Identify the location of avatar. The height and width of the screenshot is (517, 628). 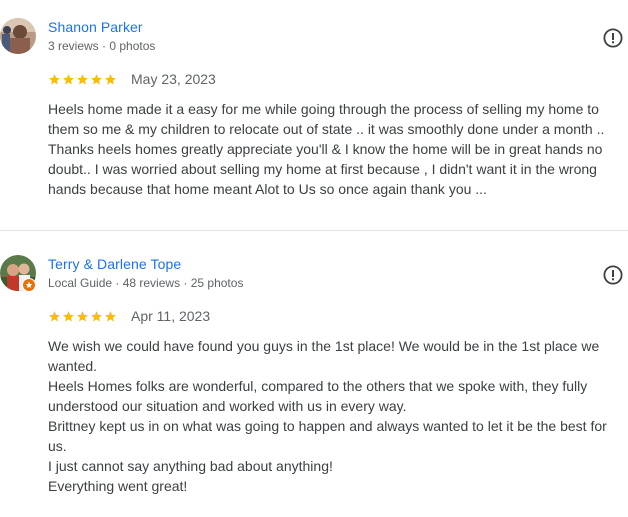
(18, 36).